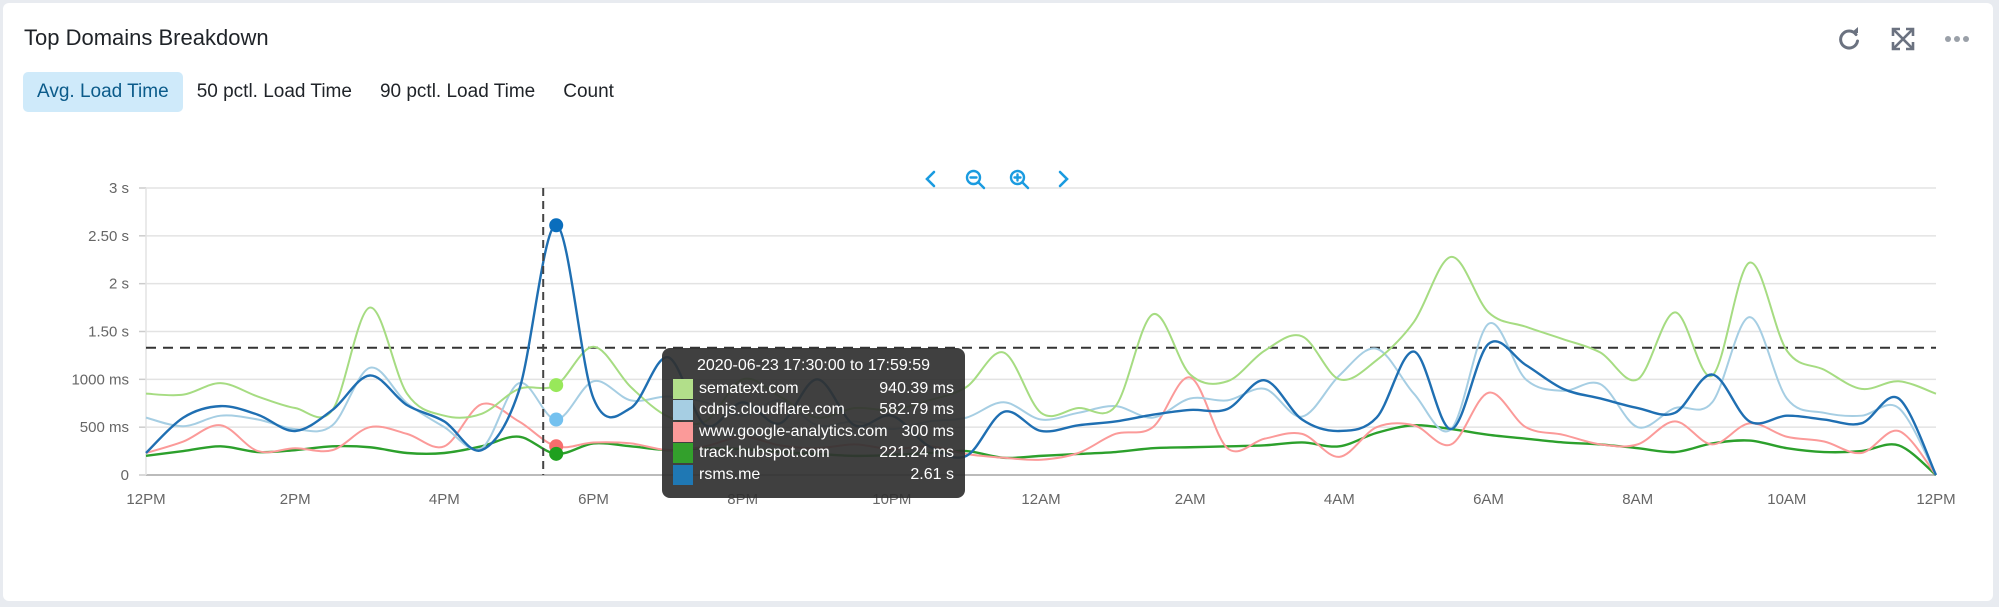 The image size is (1999, 607). What do you see at coordinates (931, 179) in the screenshot?
I see `chevron-left-icon` at bounding box center [931, 179].